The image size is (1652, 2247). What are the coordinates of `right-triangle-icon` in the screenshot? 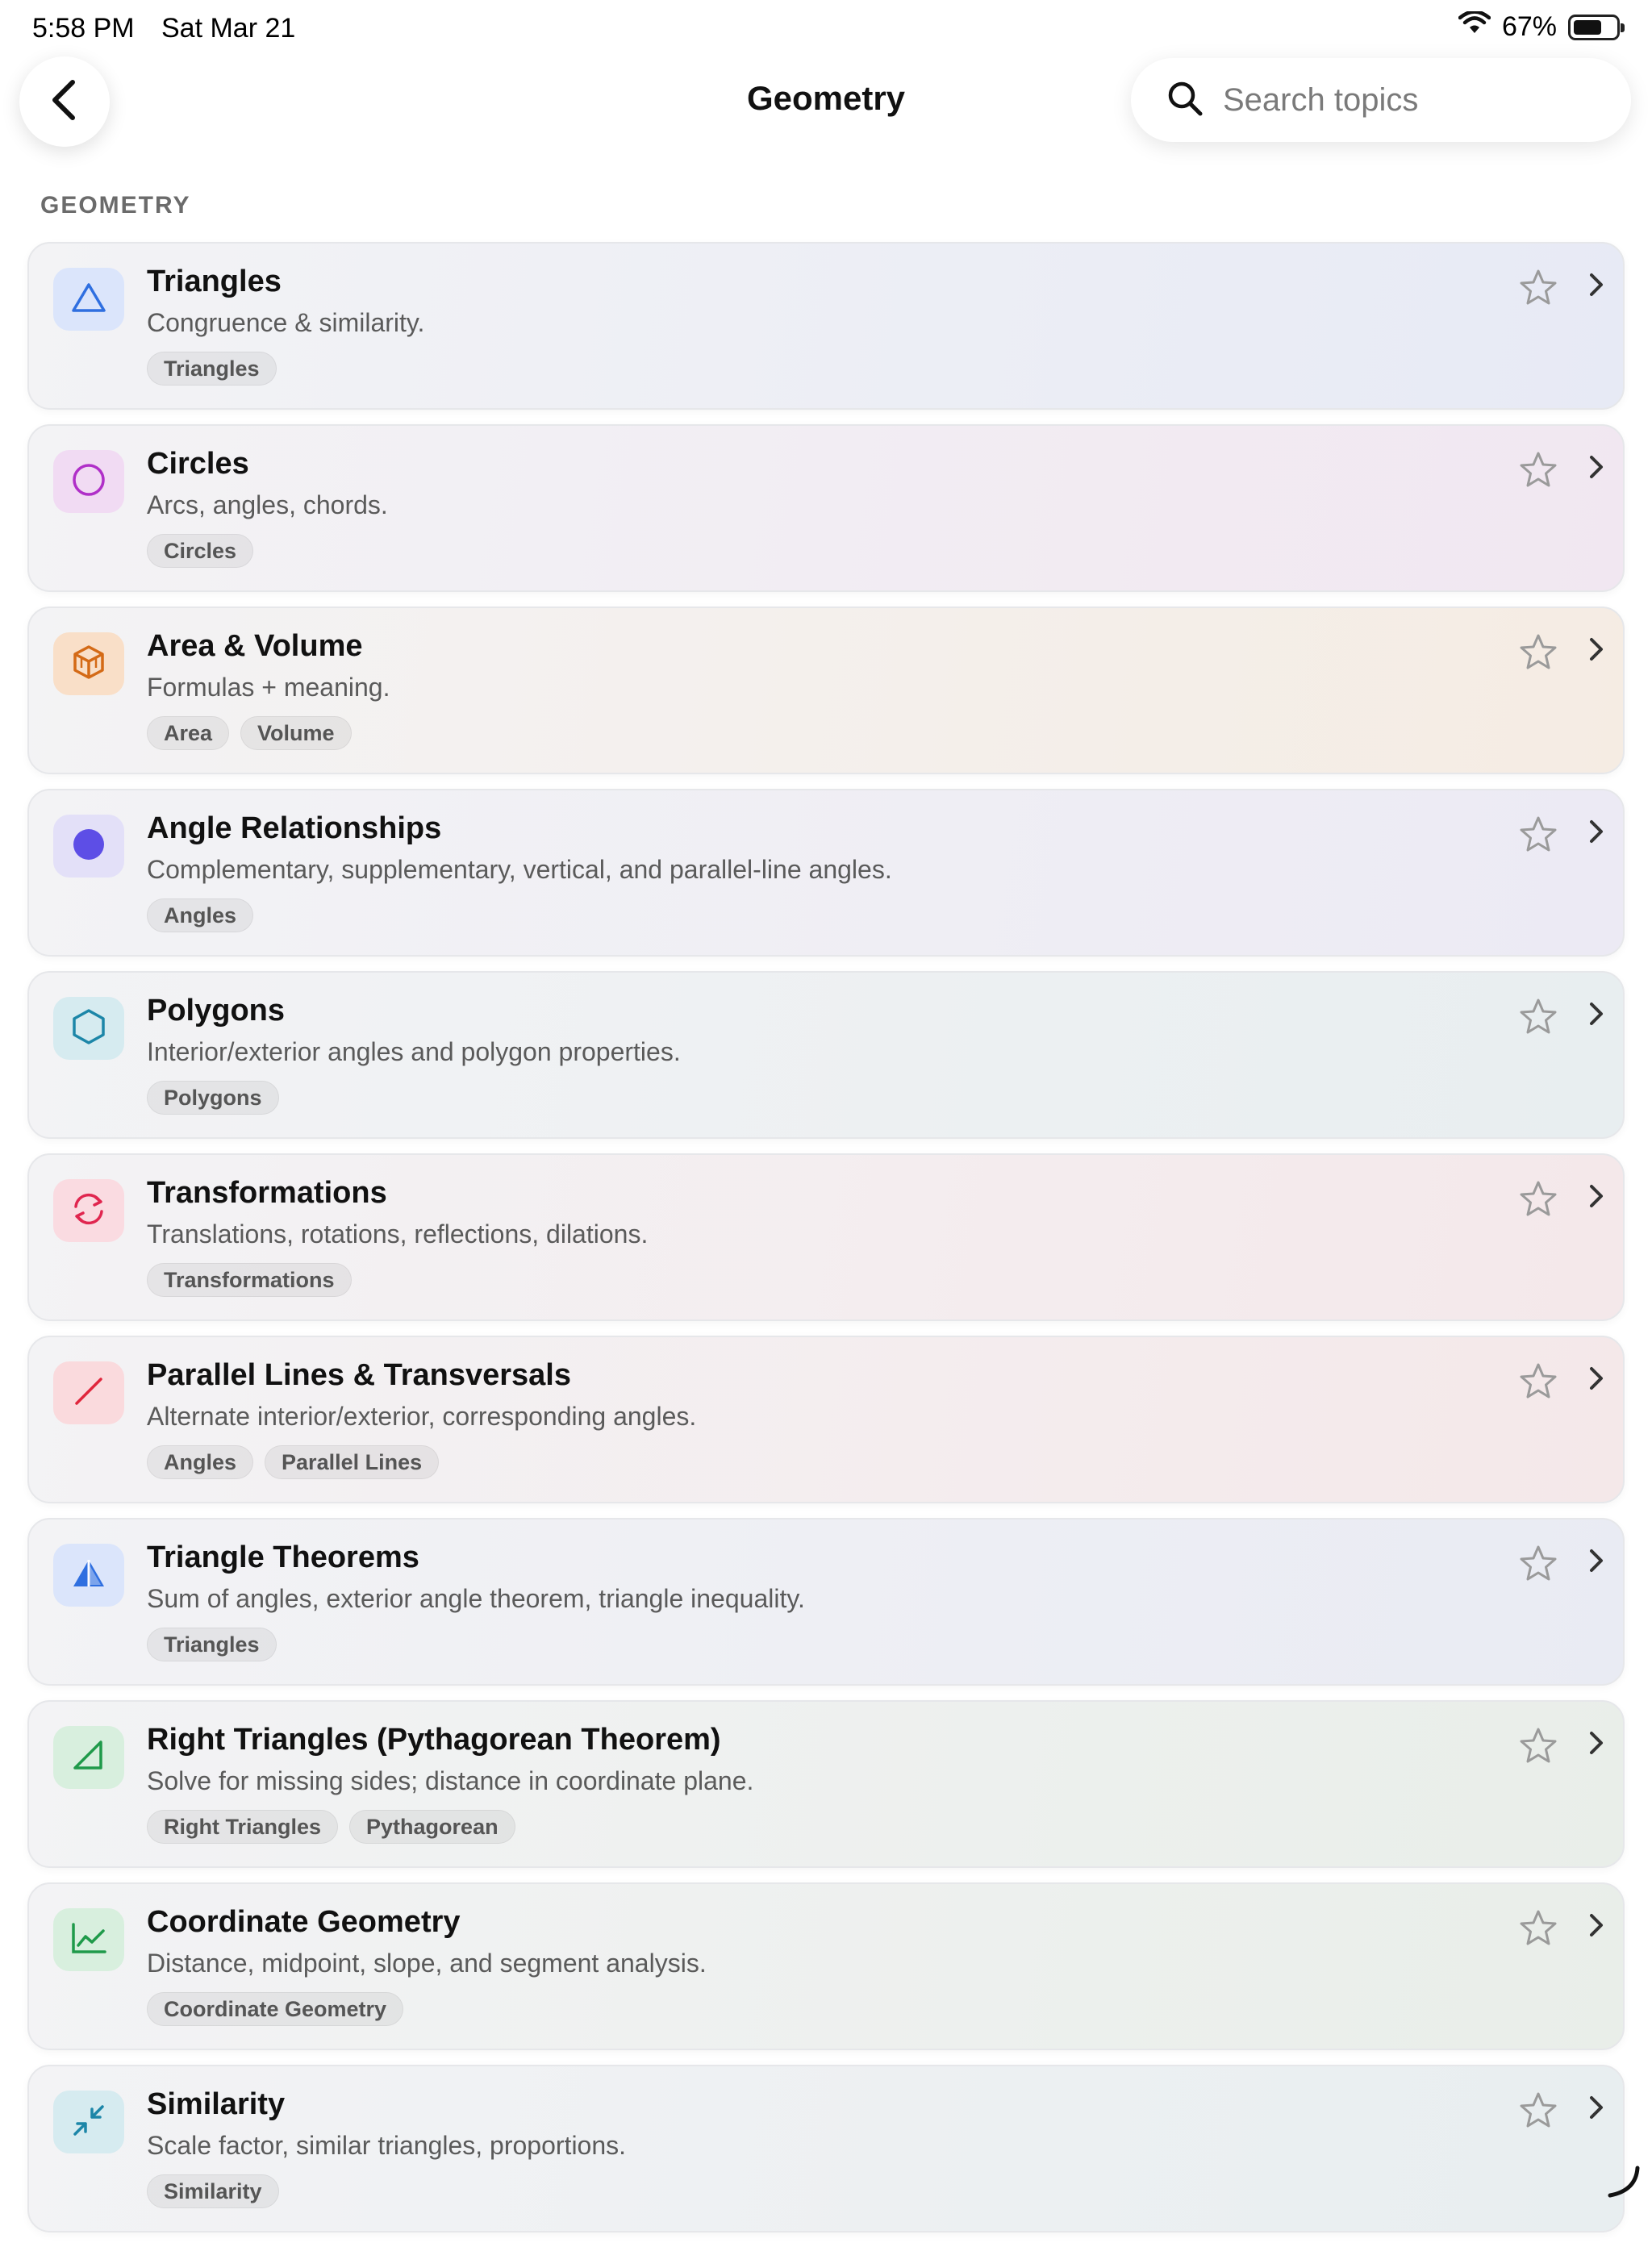 It's located at (88, 1757).